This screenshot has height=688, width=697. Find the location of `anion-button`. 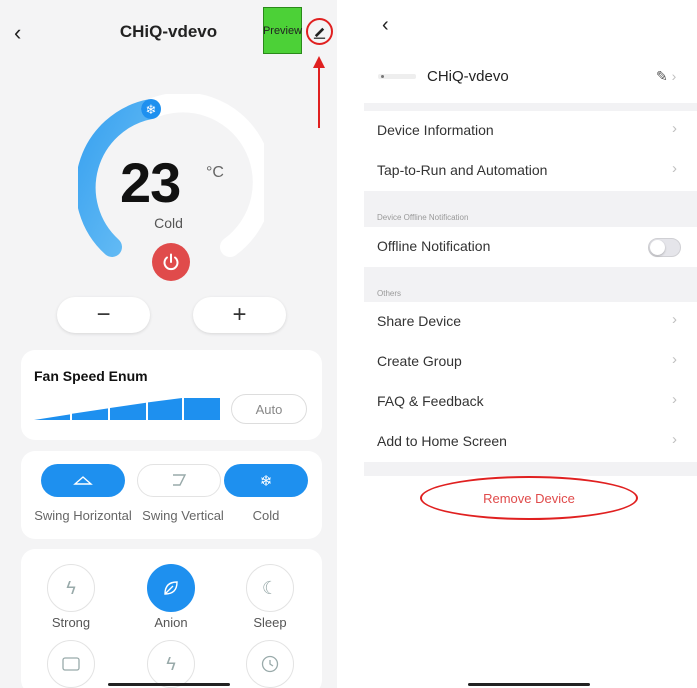

anion-button is located at coordinates (171, 588).